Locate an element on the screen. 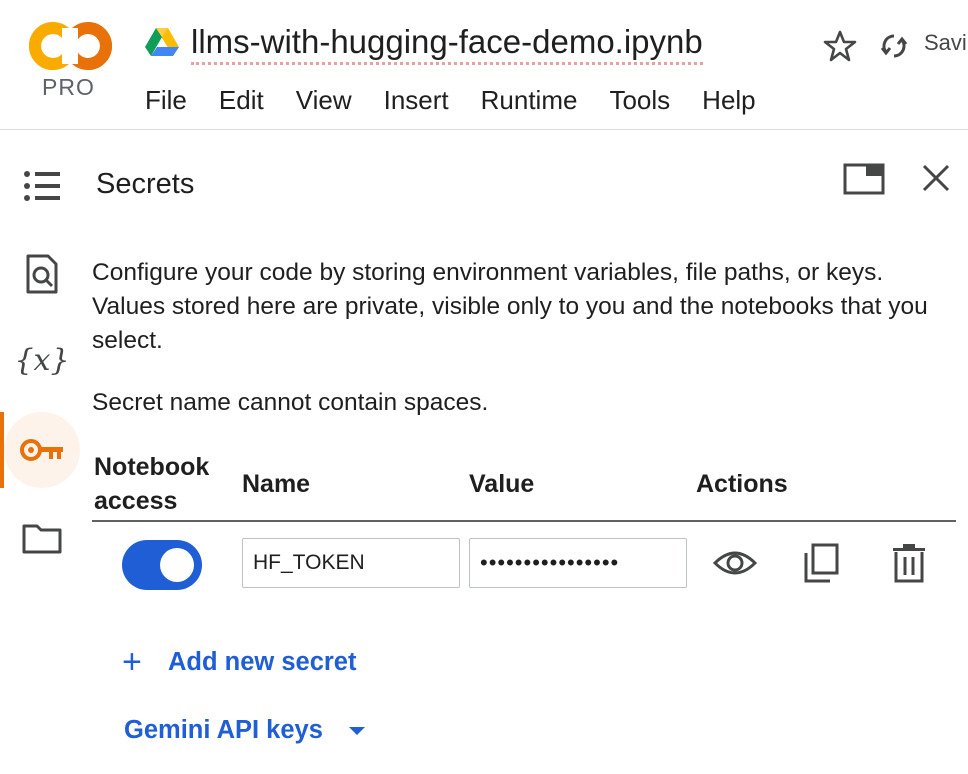 The image size is (968, 774). find-icon is located at coordinates (42, 274).